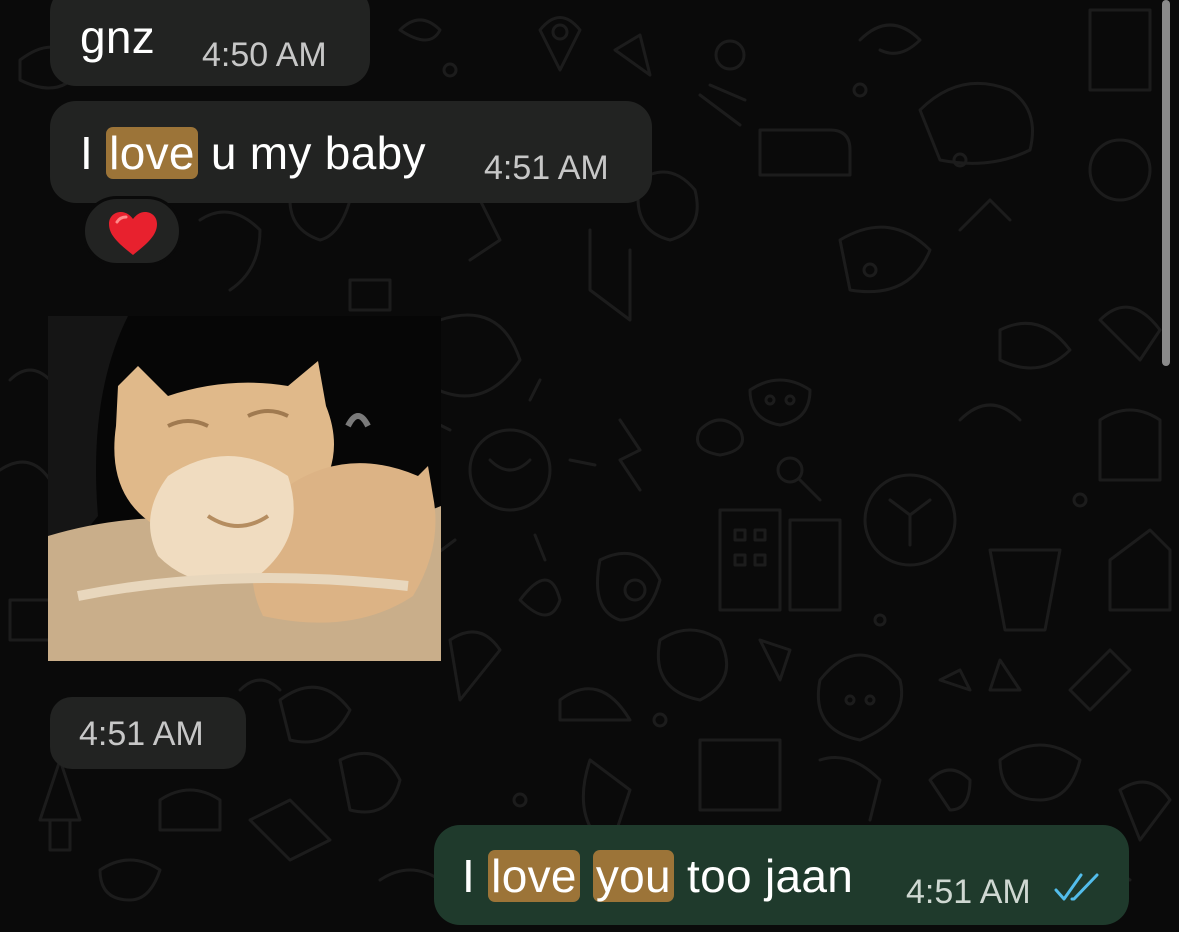 The image size is (1179, 932). I want to click on gif-message-cats, so click(244, 488).